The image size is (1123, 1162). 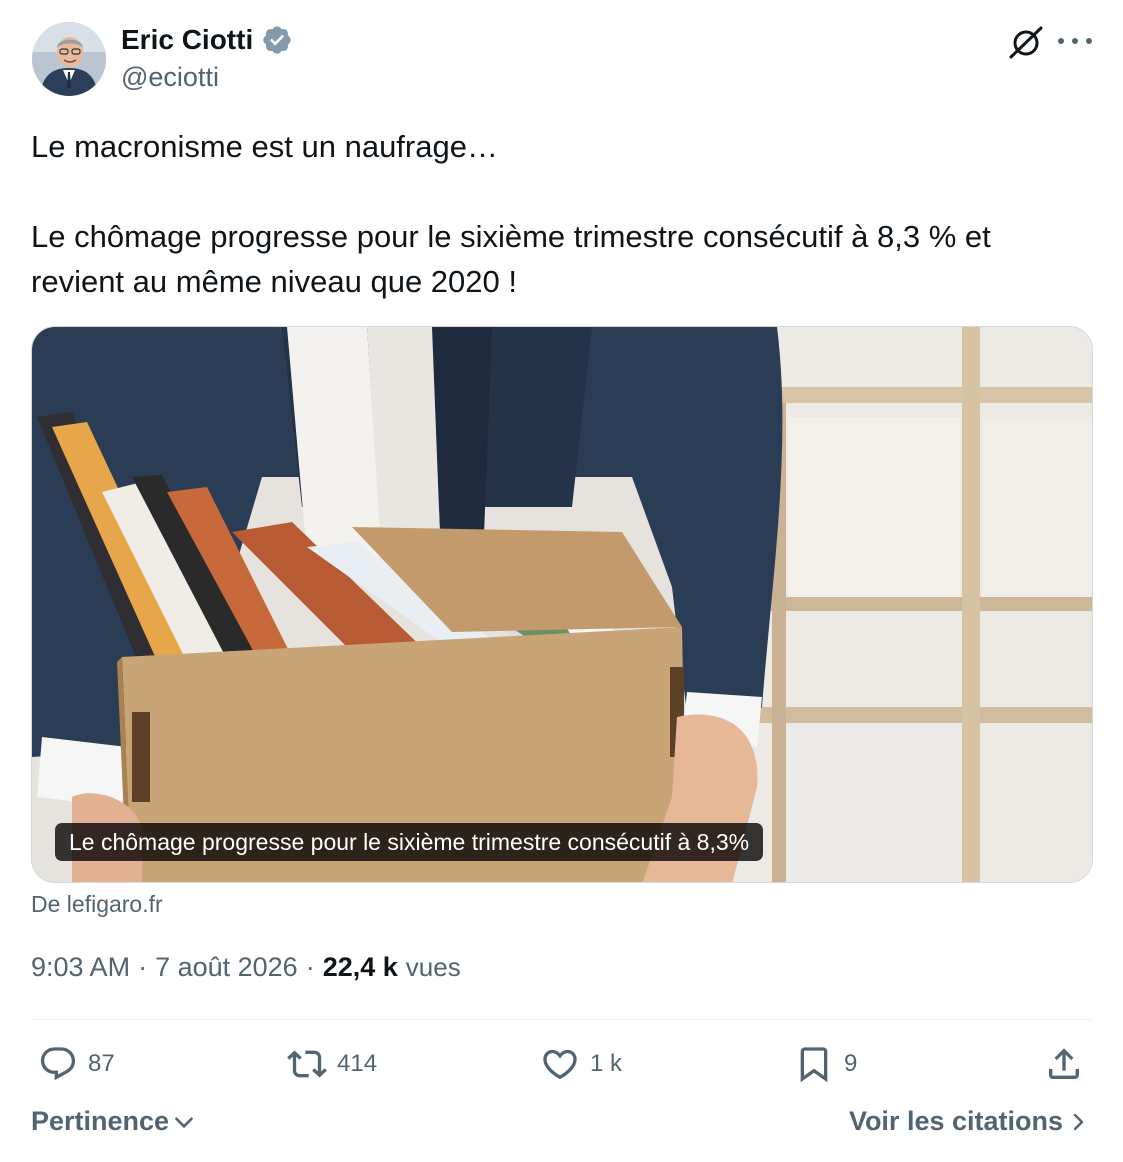 What do you see at coordinates (560, 1064) in the screenshot?
I see `like-icon` at bounding box center [560, 1064].